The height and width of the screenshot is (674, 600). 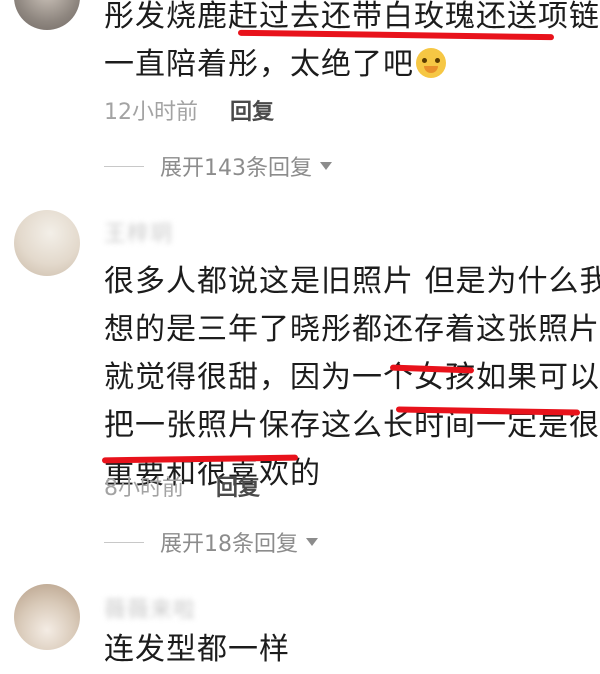 What do you see at coordinates (144, 488) in the screenshot?
I see `timestamp: 8小时前` at bounding box center [144, 488].